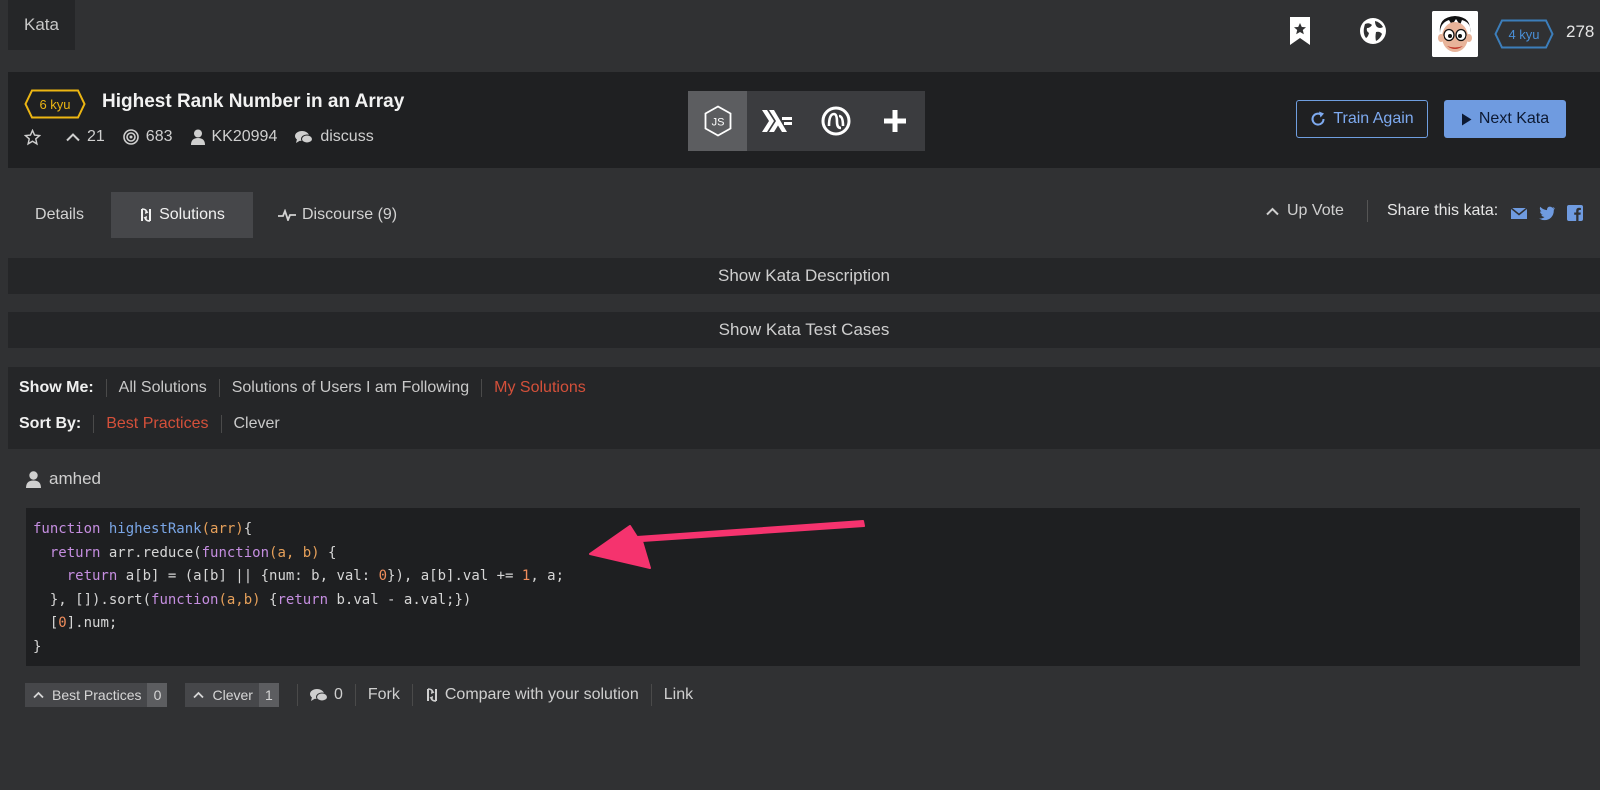 This screenshot has width=1600, height=790. I want to click on link-button: Link, so click(677, 695).